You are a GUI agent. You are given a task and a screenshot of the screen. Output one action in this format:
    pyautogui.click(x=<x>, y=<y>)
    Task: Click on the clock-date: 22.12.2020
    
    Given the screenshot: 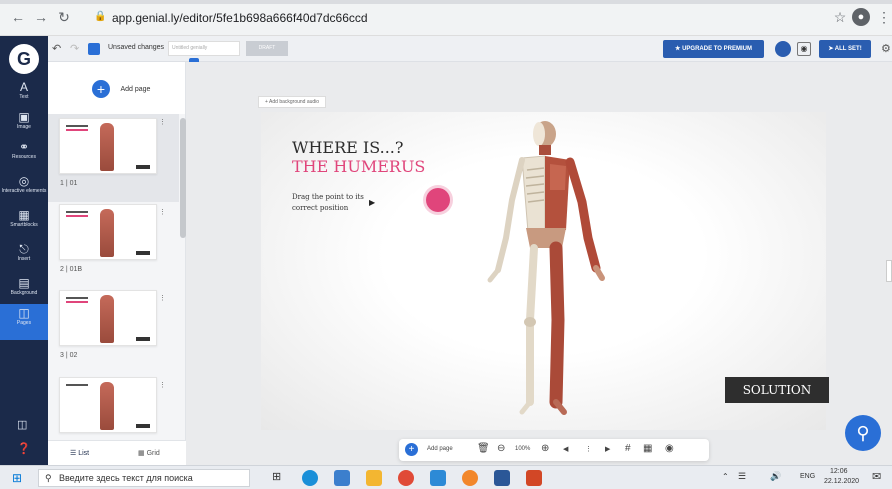 What is the action you would take?
    pyautogui.click(x=841, y=481)
    